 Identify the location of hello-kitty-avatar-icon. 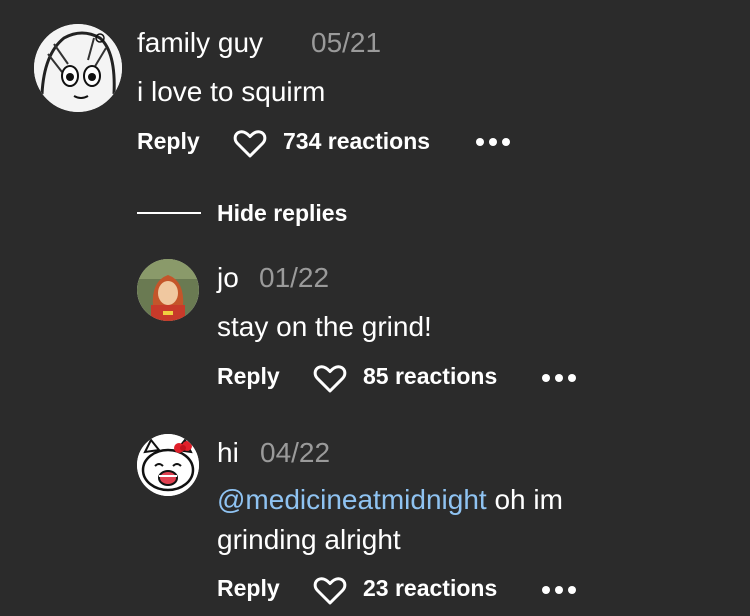
(168, 465).